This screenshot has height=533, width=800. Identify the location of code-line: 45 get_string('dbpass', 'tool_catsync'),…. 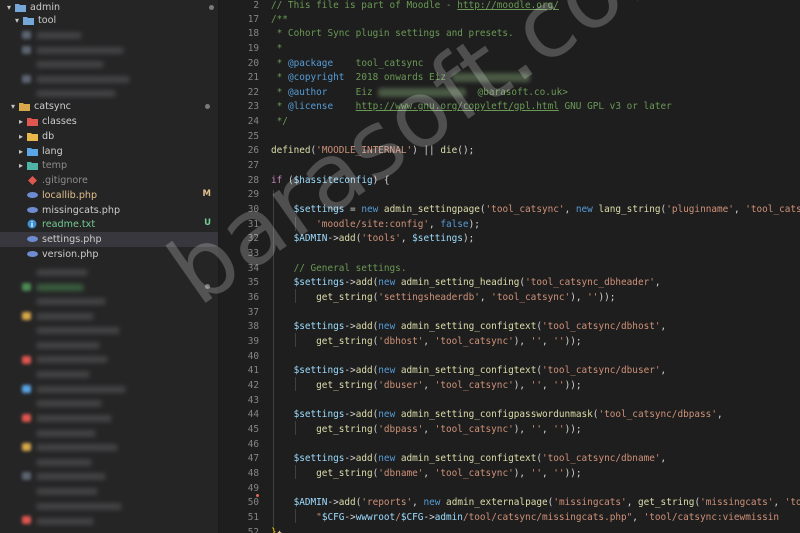
(509, 429).